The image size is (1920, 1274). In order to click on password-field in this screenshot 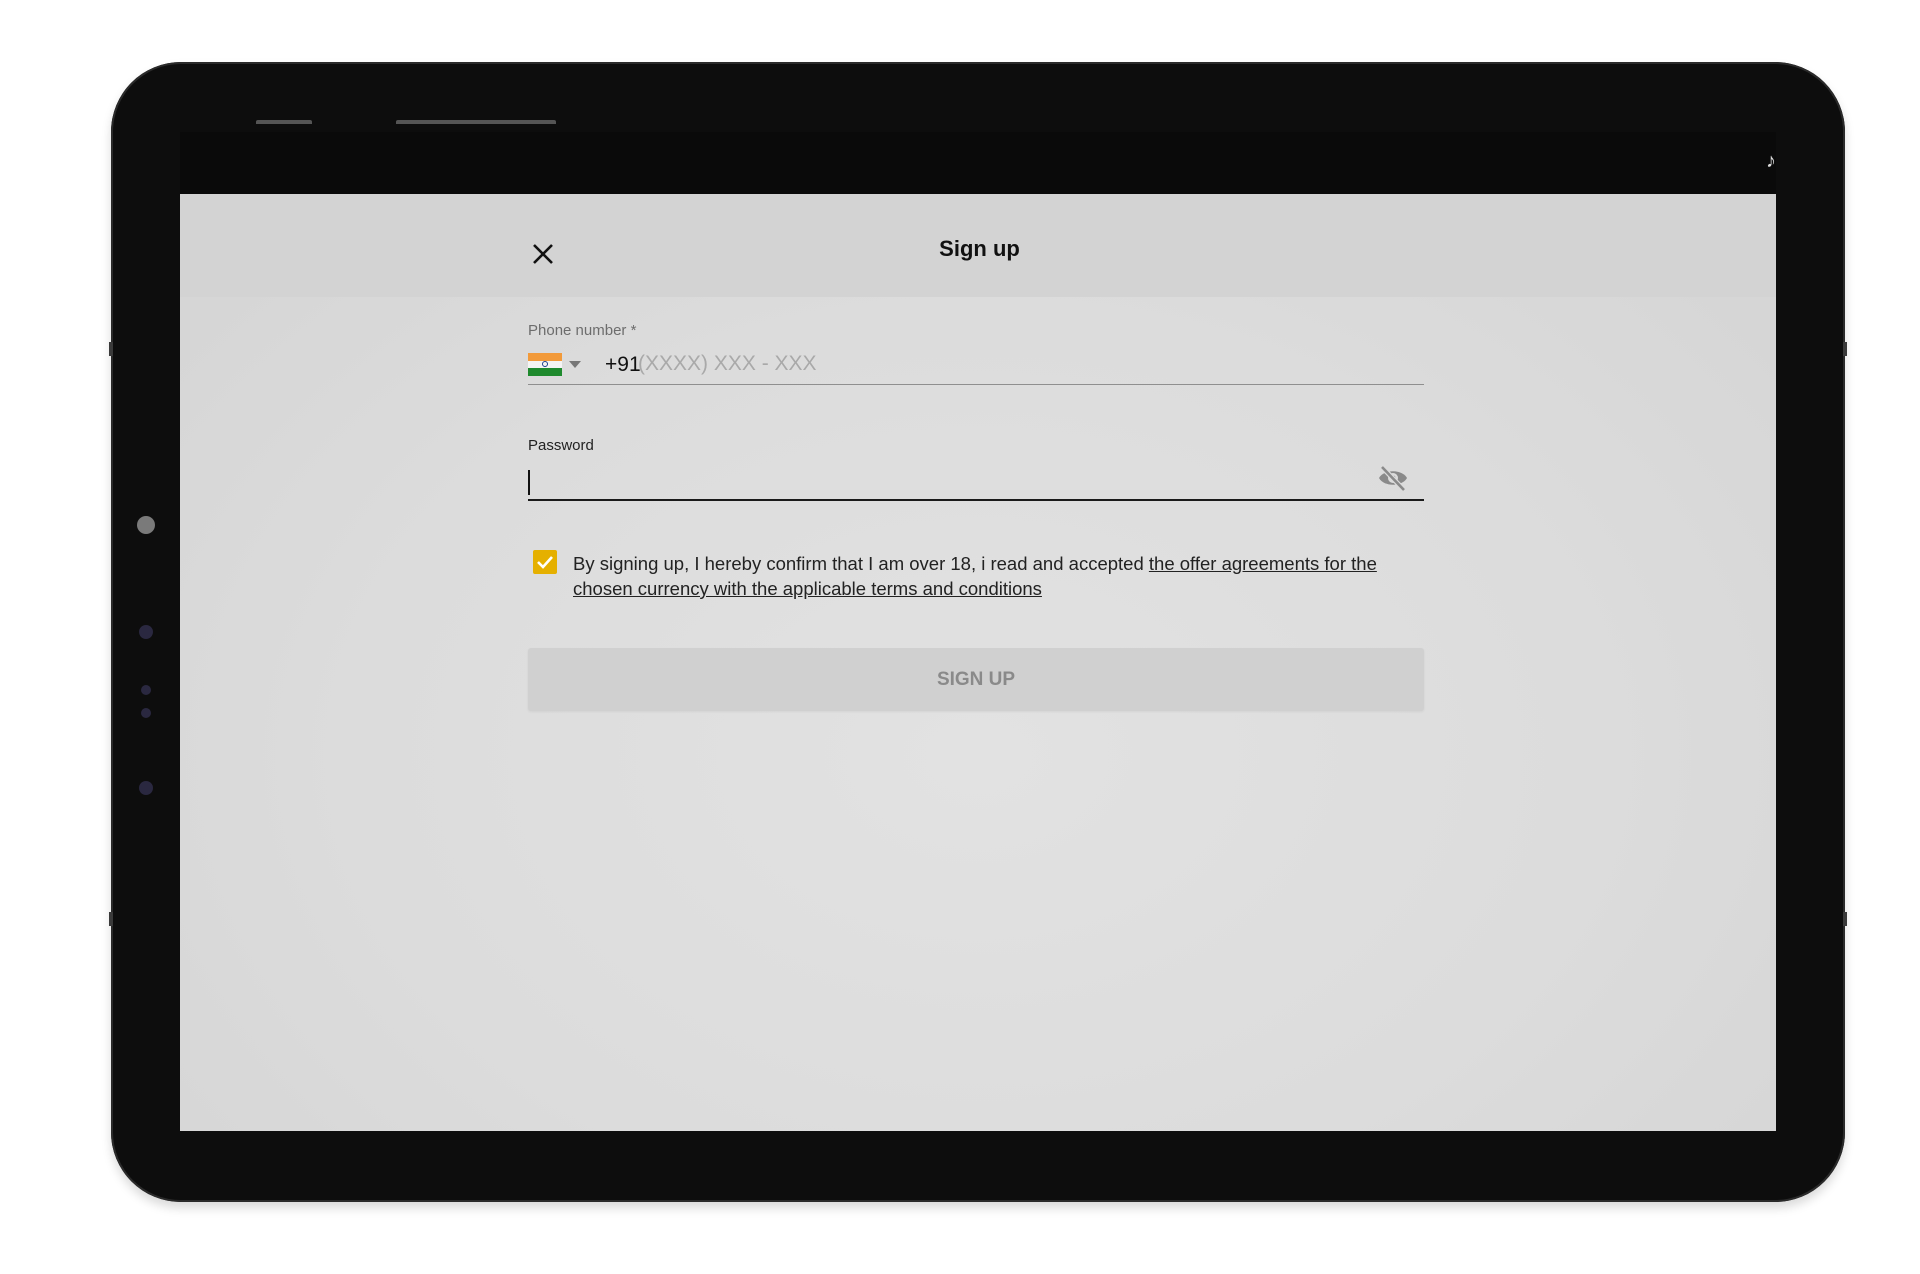, I will do `click(976, 479)`.